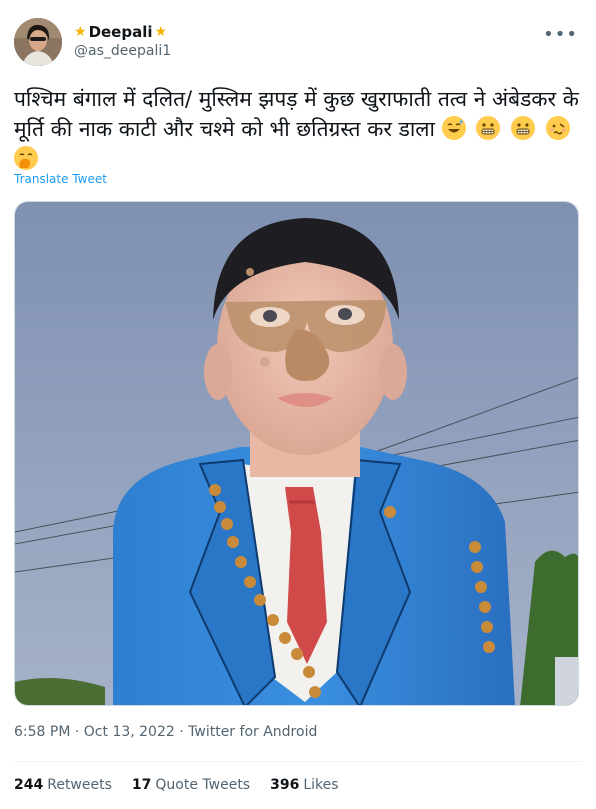 The width and height of the screenshot is (596, 809). I want to click on quote-tweets-stat: 17 Quote Tweets, so click(191, 785).